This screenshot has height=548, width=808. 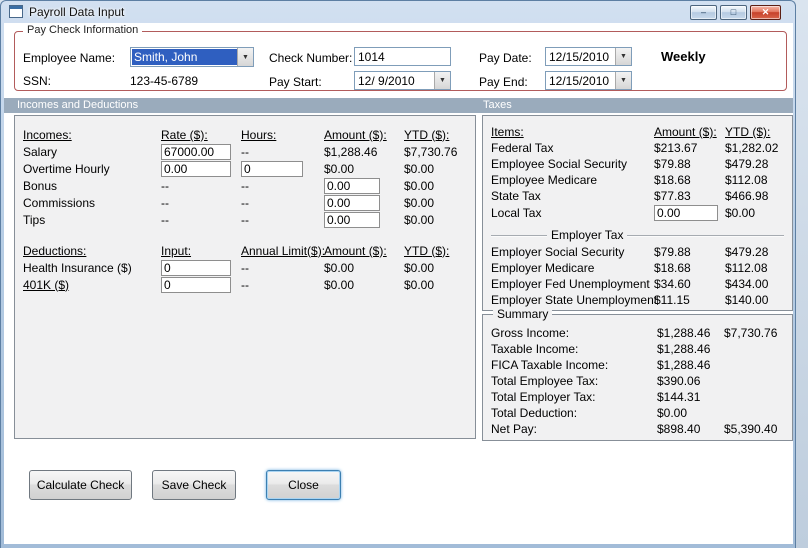 What do you see at coordinates (550, 365) in the screenshot?
I see `fica-taxable-label: FICA Taxable Income:` at bounding box center [550, 365].